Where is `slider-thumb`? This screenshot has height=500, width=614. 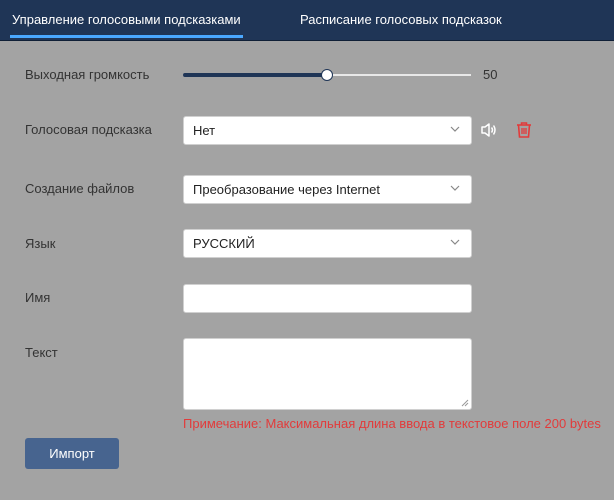 slider-thumb is located at coordinates (327, 75).